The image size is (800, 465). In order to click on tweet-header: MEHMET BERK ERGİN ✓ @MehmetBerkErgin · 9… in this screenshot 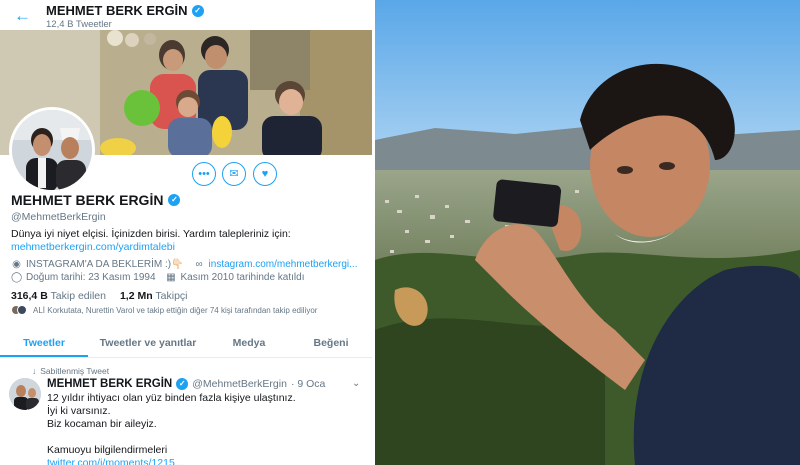, I will do `click(186, 384)`.